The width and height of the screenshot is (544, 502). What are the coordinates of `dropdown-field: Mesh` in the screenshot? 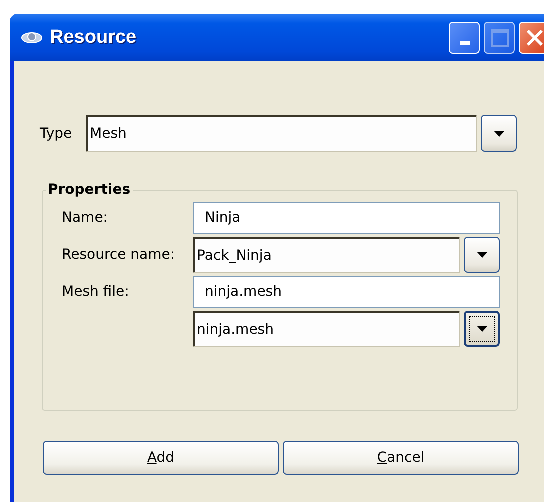 It's located at (281, 133).